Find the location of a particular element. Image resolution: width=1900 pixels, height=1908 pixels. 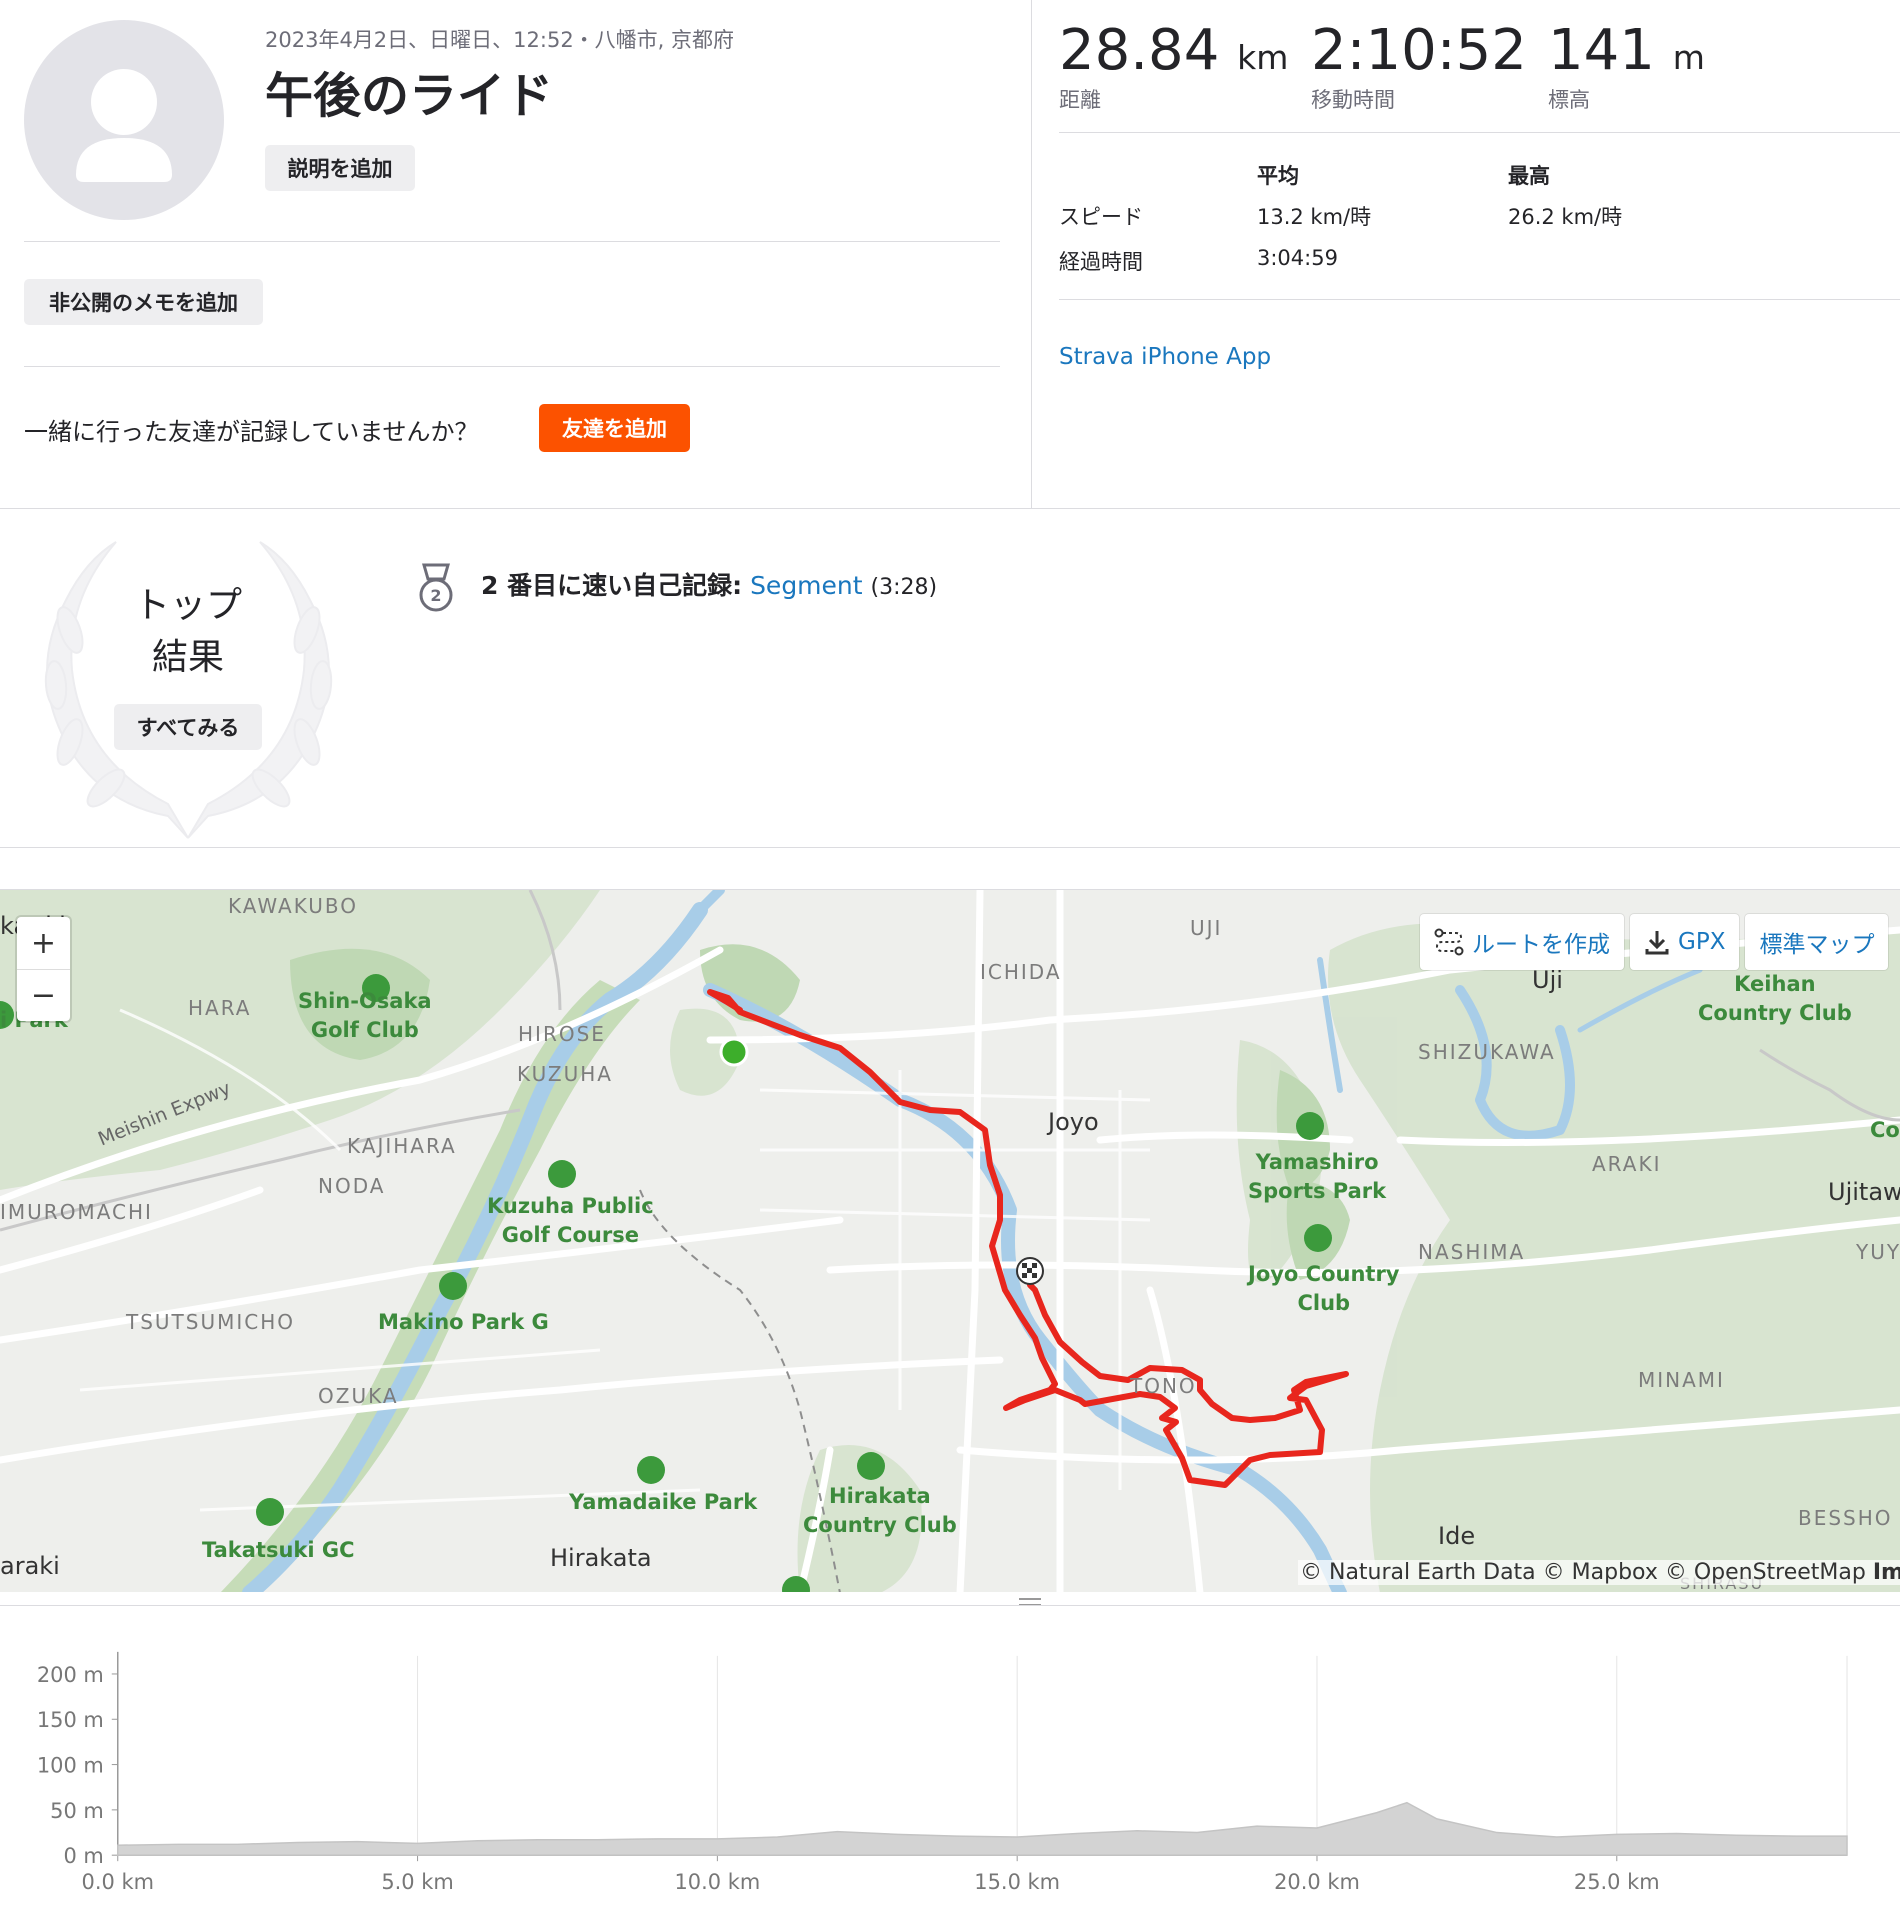

elevation-label: 標高 is located at coordinates (1569, 100).